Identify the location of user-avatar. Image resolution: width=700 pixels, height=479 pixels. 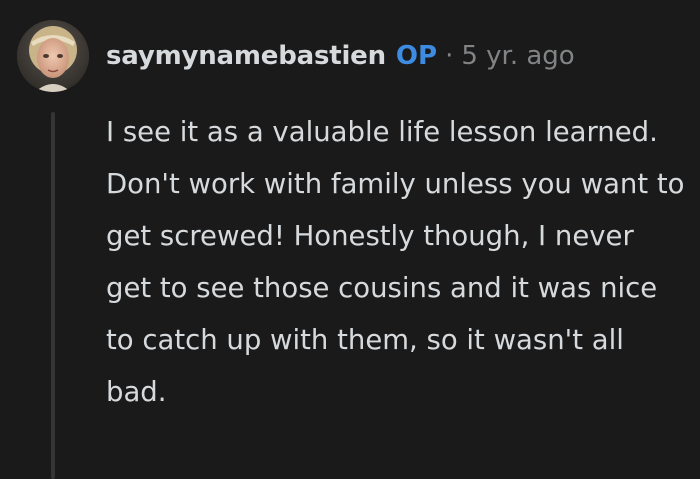
(53, 56).